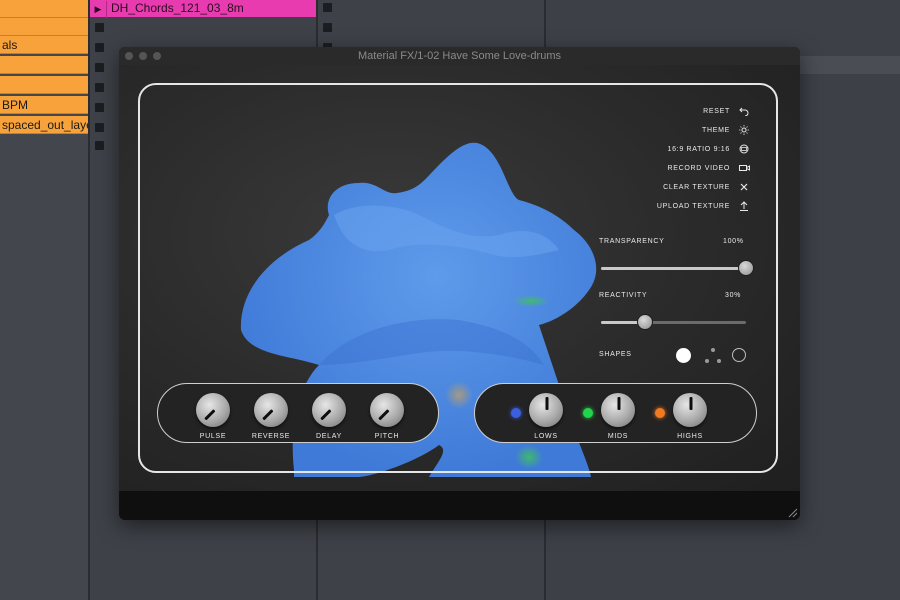  Describe the element at coordinates (690, 436) in the screenshot. I see `highs-label: HIGHS` at that location.